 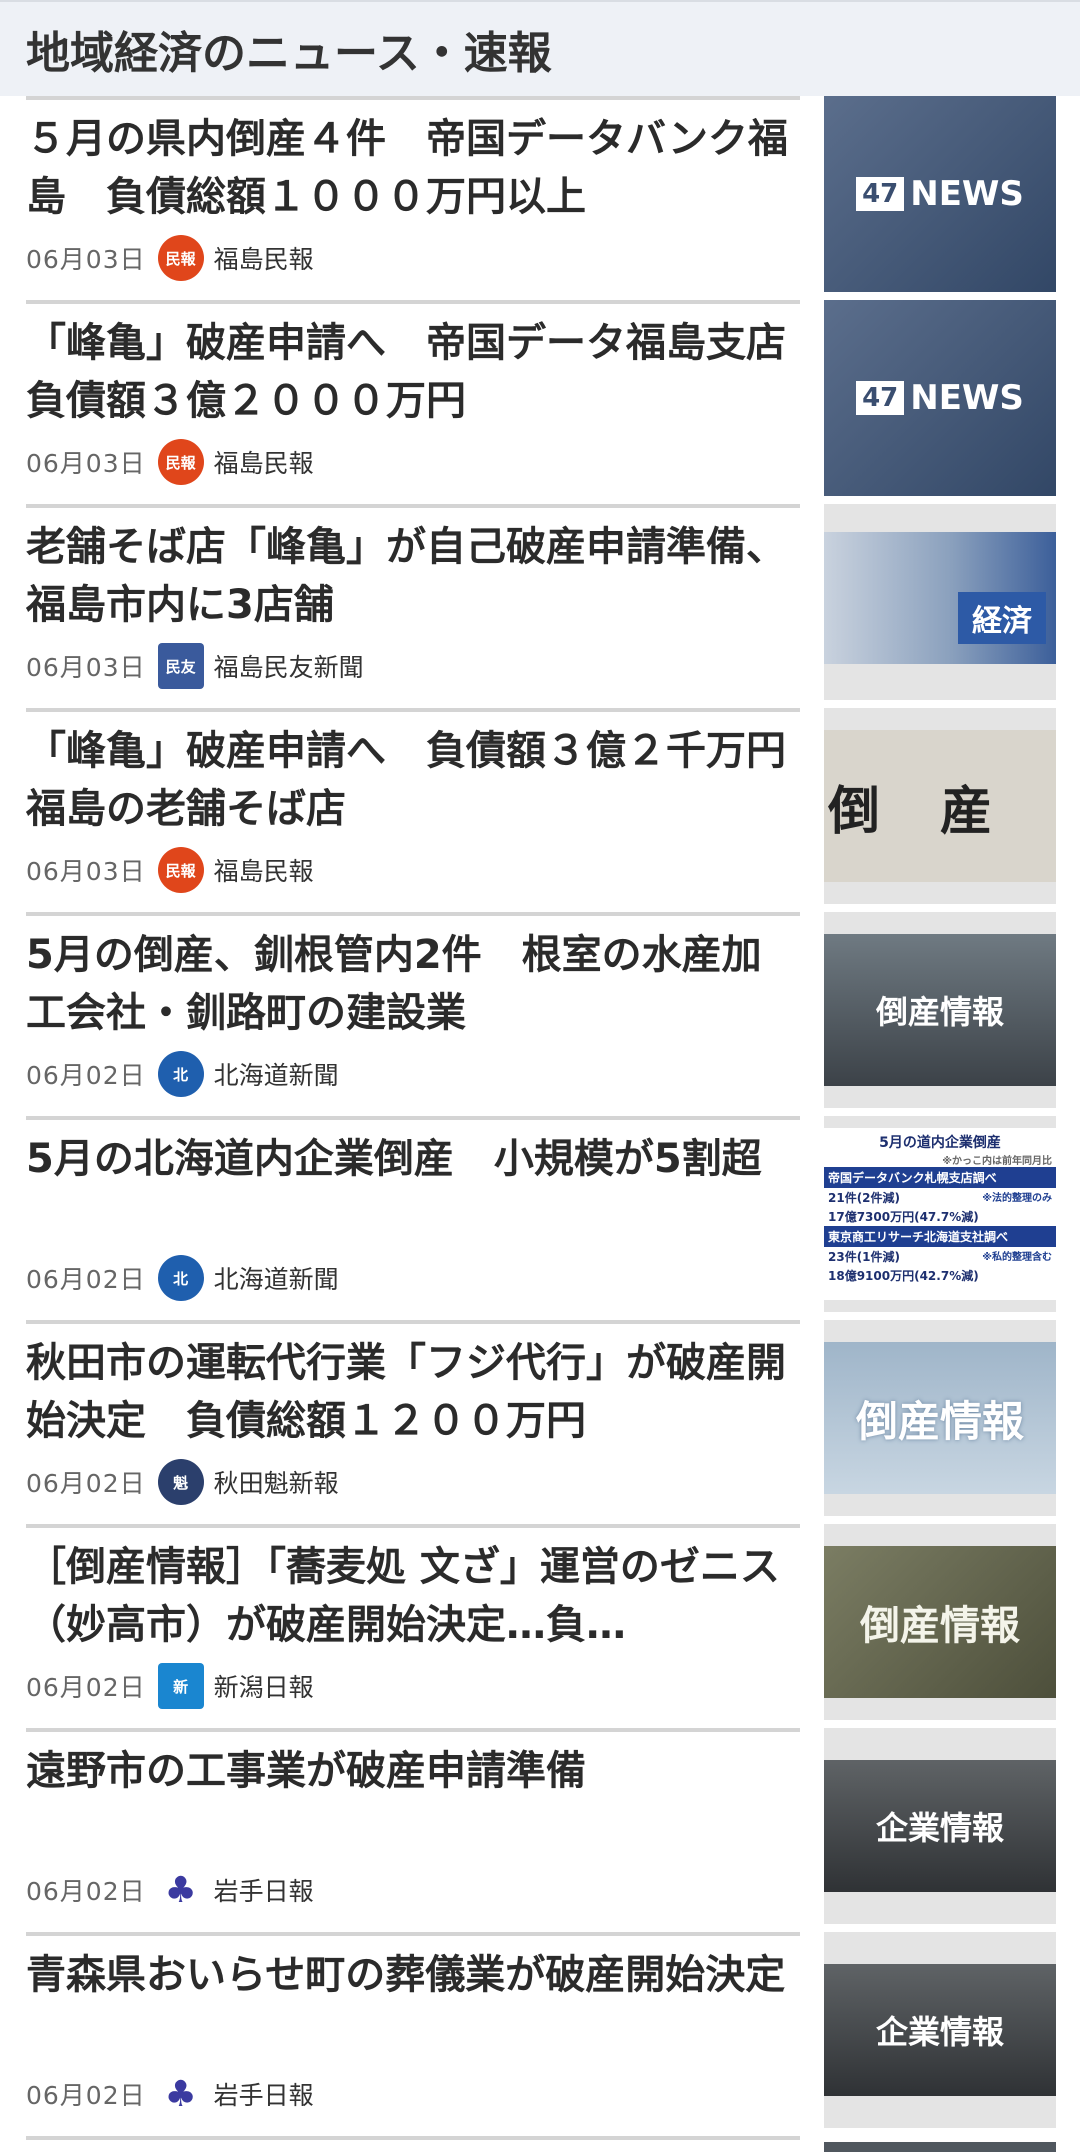 I want to click on source-logo-icon: 魁, so click(x=180, y=1482).